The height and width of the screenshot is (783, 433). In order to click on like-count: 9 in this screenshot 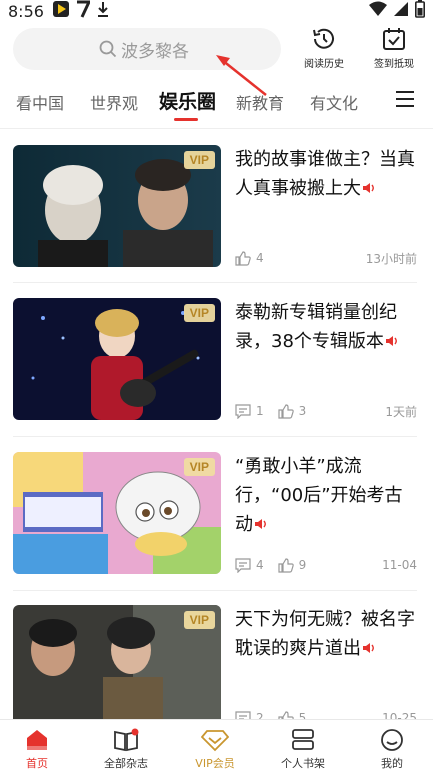, I will do `click(292, 565)`.